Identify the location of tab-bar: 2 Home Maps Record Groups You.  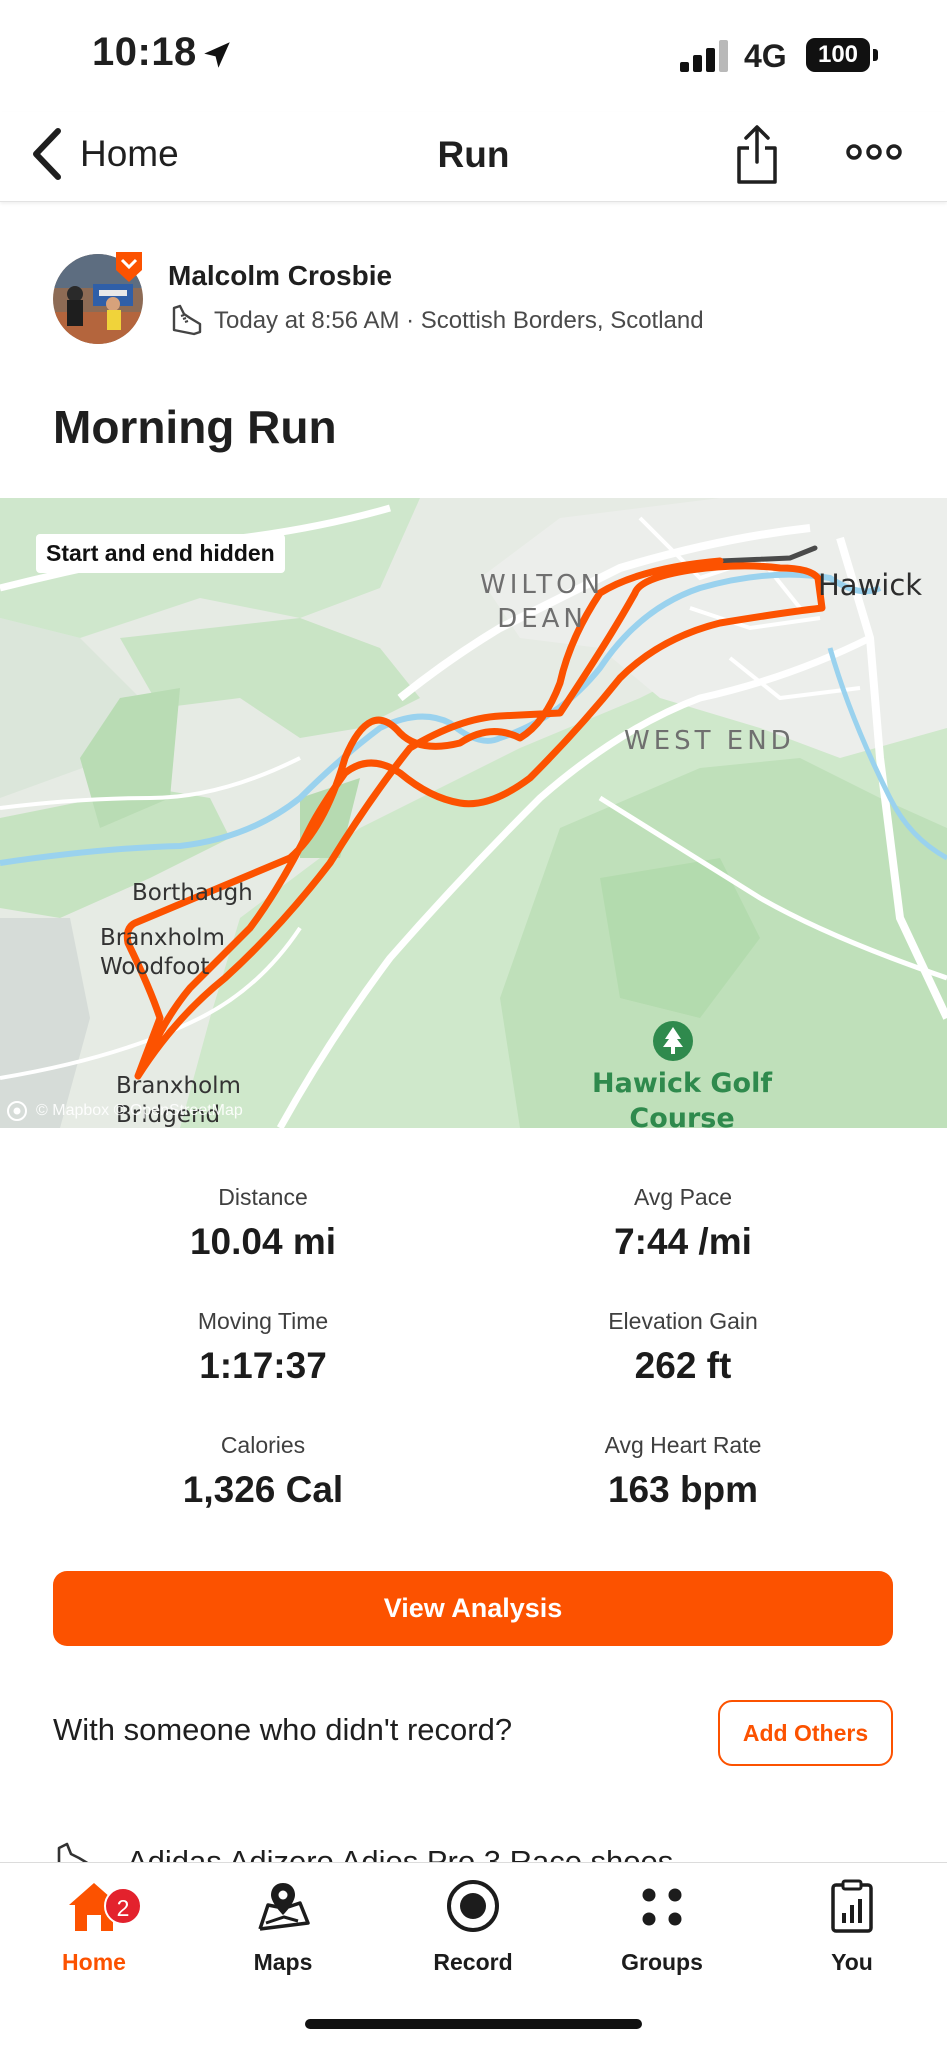
(473, 1955).